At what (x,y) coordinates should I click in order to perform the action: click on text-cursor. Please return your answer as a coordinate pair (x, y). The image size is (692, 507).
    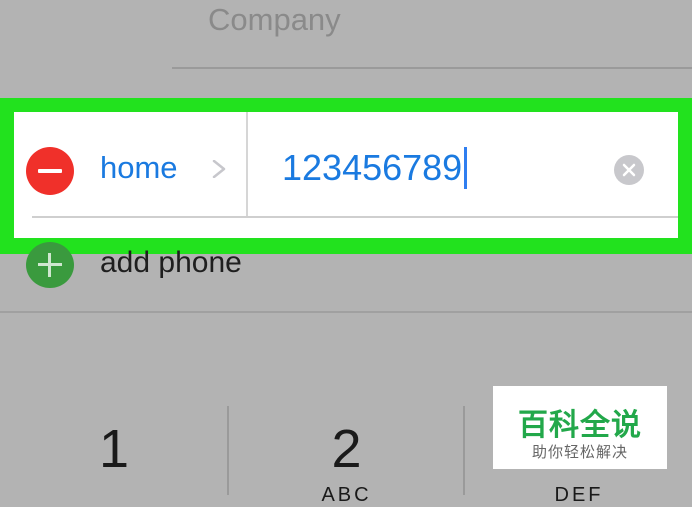
    Looking at the image, I should click on (466, 168).